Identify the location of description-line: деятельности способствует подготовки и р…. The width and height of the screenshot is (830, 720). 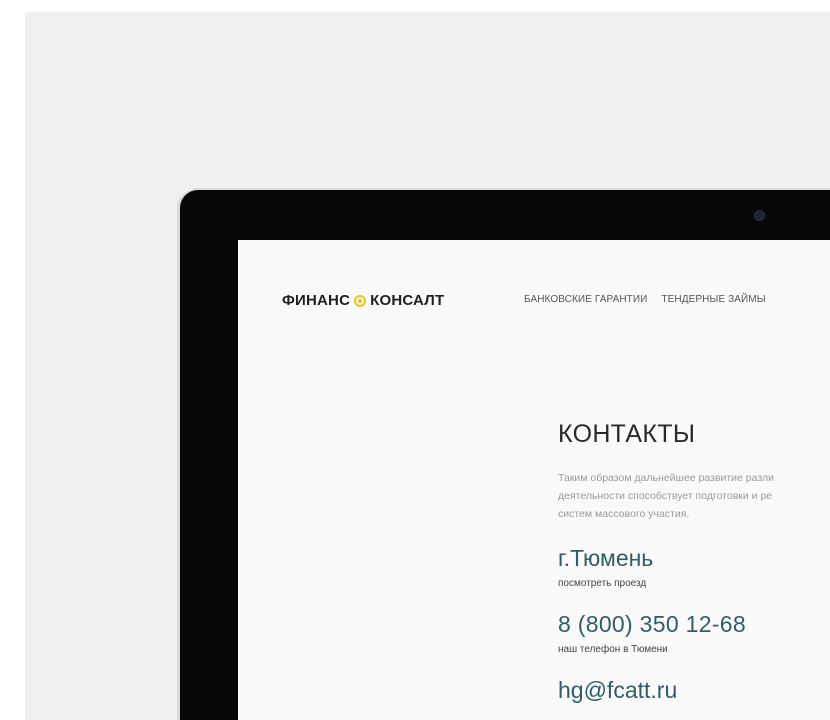
(665, 496).